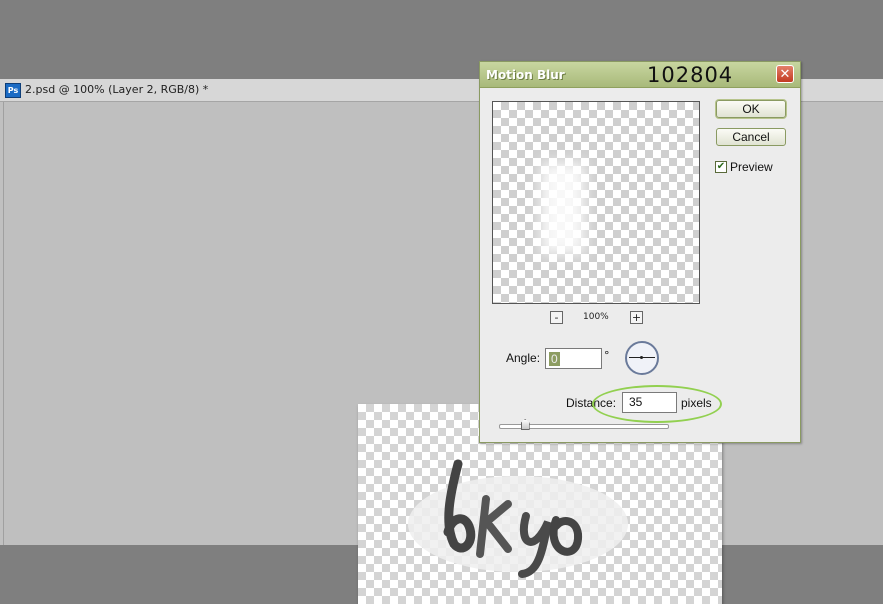 This screenshot has height=604, width=883. I want to click on degree-symbol: °, so click(607, 355).